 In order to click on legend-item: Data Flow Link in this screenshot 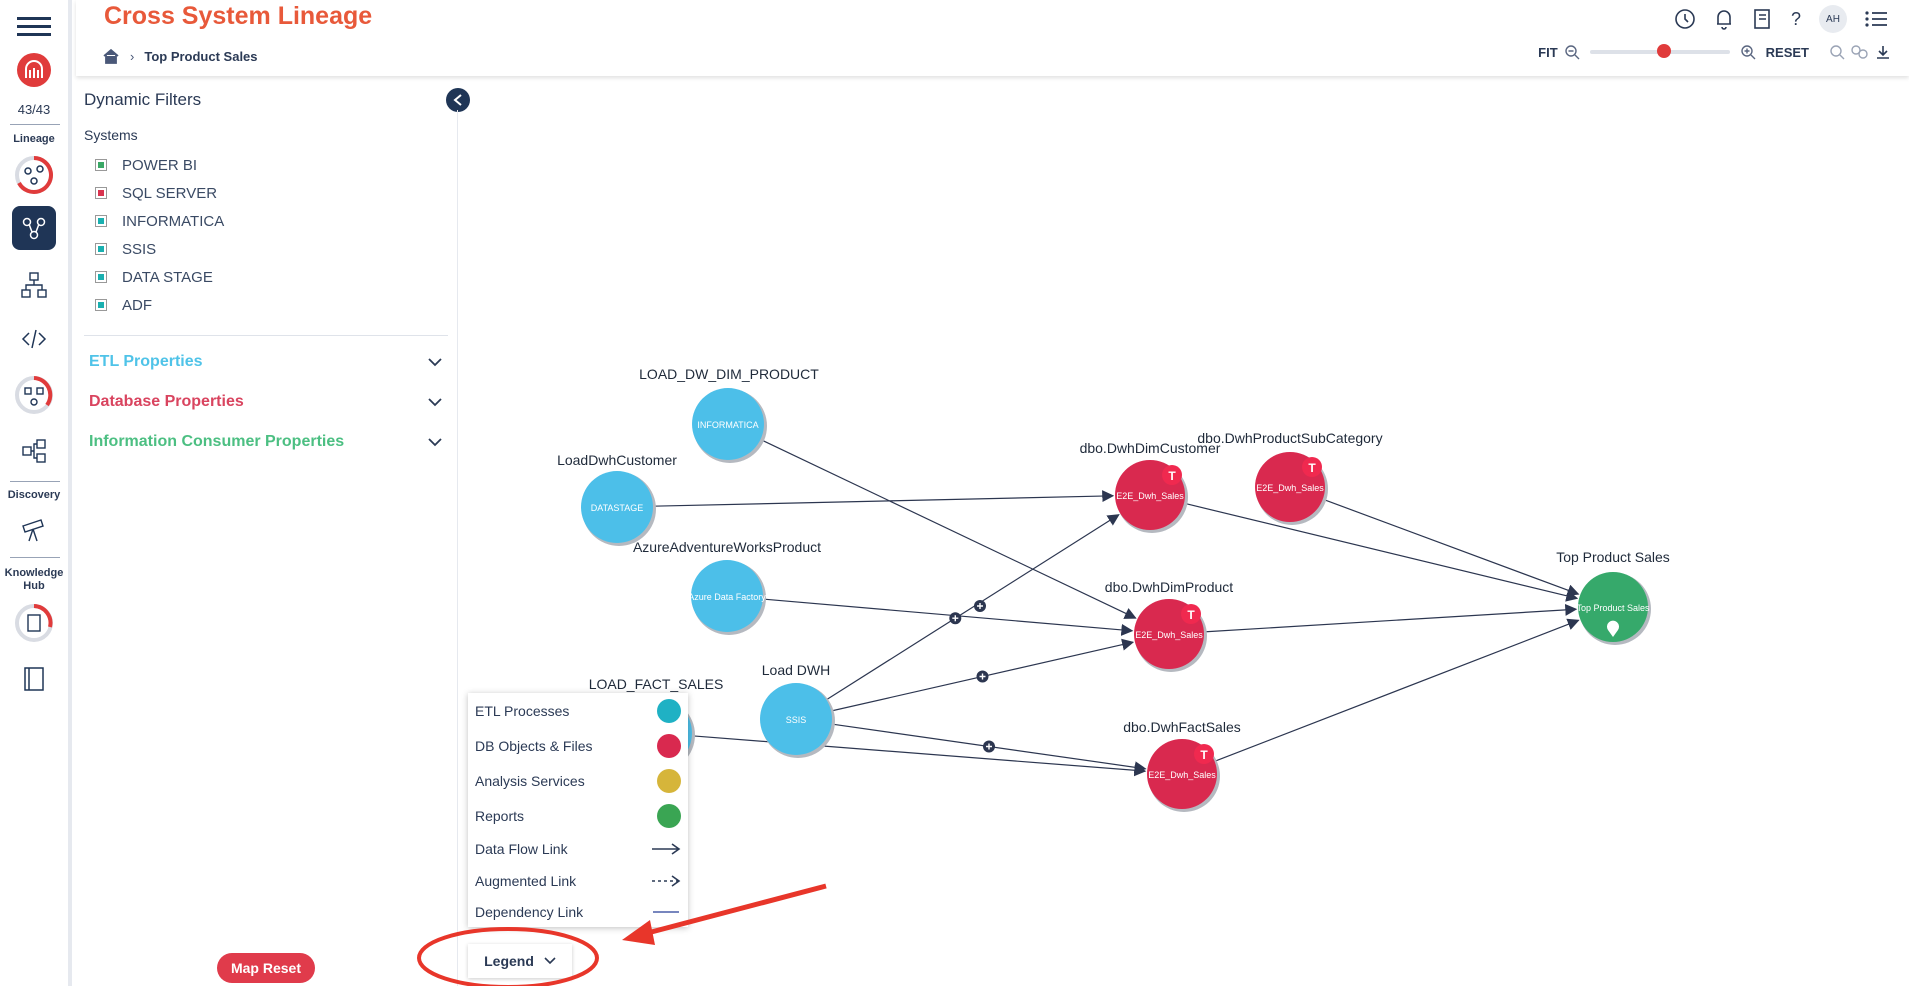, I will do `click(578, 849)`.